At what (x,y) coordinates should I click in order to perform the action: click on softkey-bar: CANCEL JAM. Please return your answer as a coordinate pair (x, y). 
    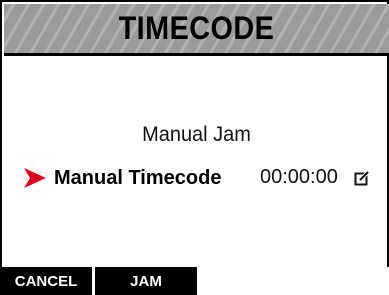
    Looking at the image, I should click on (194, 281).